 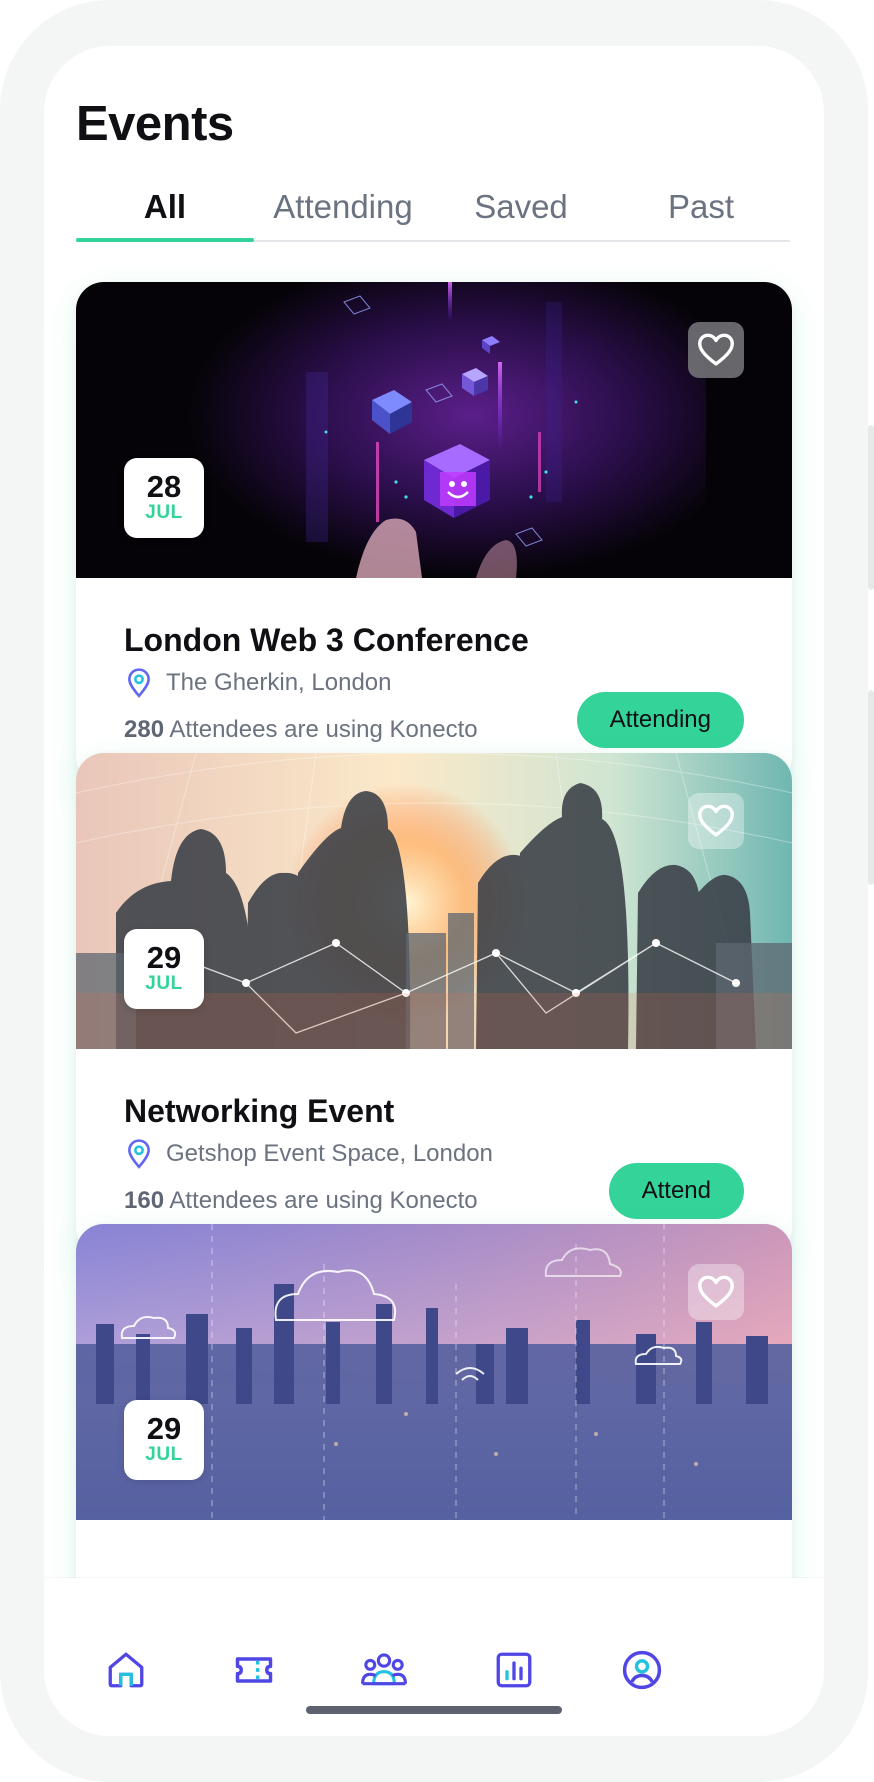 I want to click on attend-button: Attend, so click(x=676, y=1191).